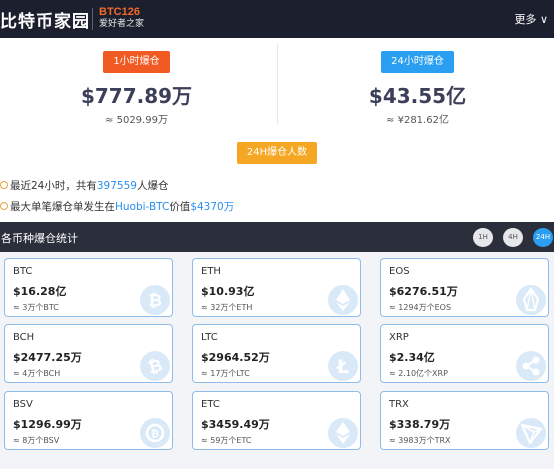 This screenshot has width=554, height=469. Describe the element at coordinates (464, 287) in the screenshot. I see `coin-card-eos: EOS $6276.51万 ≈ 1294万个EOS` at that location.